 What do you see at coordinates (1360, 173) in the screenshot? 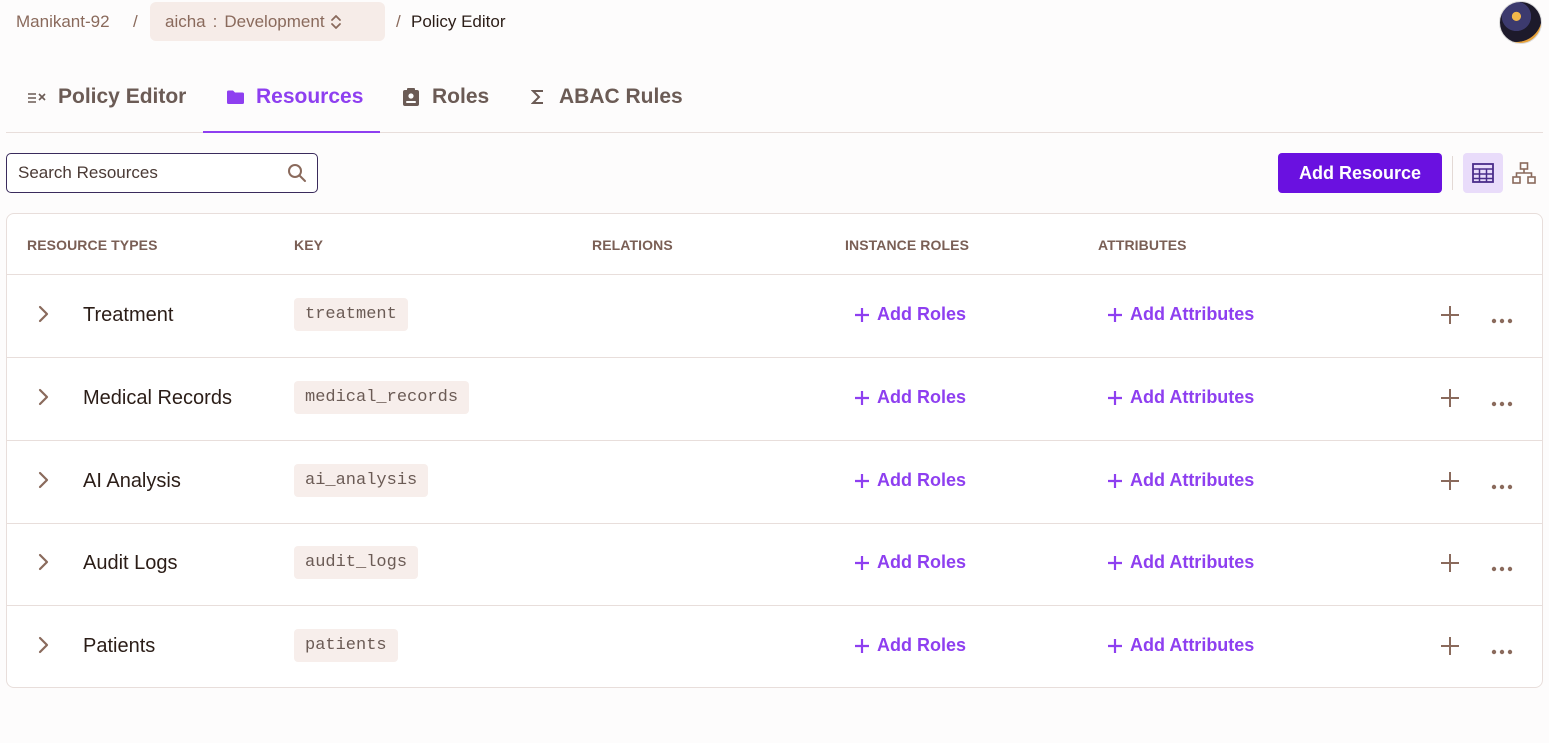
I see `add-resource-button: Add Resource` at bounding box center [1360, 173].